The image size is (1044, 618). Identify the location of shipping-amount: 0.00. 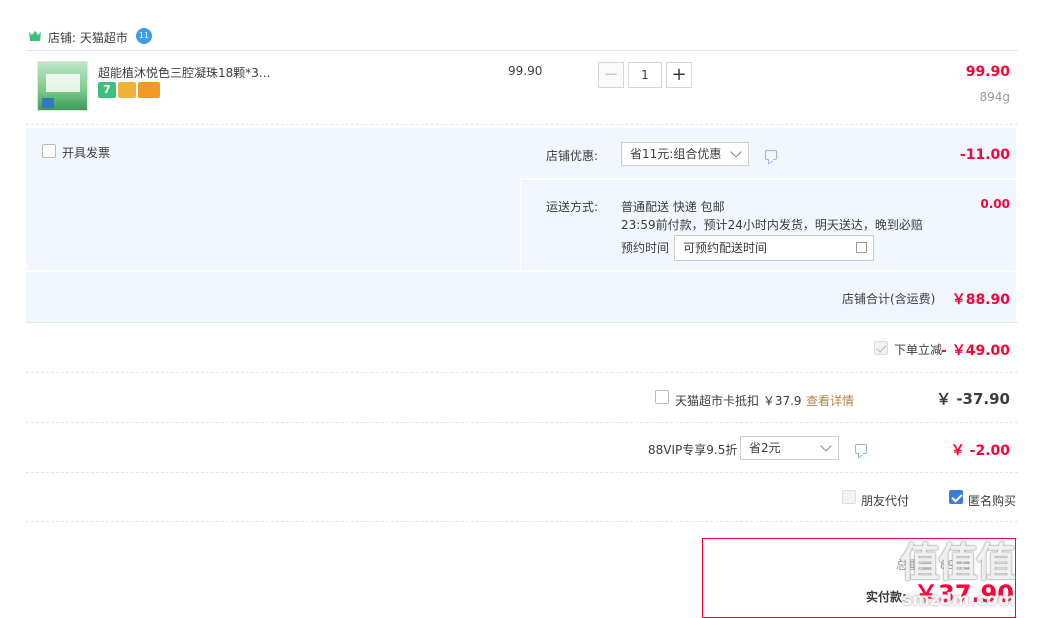
(995, 204).